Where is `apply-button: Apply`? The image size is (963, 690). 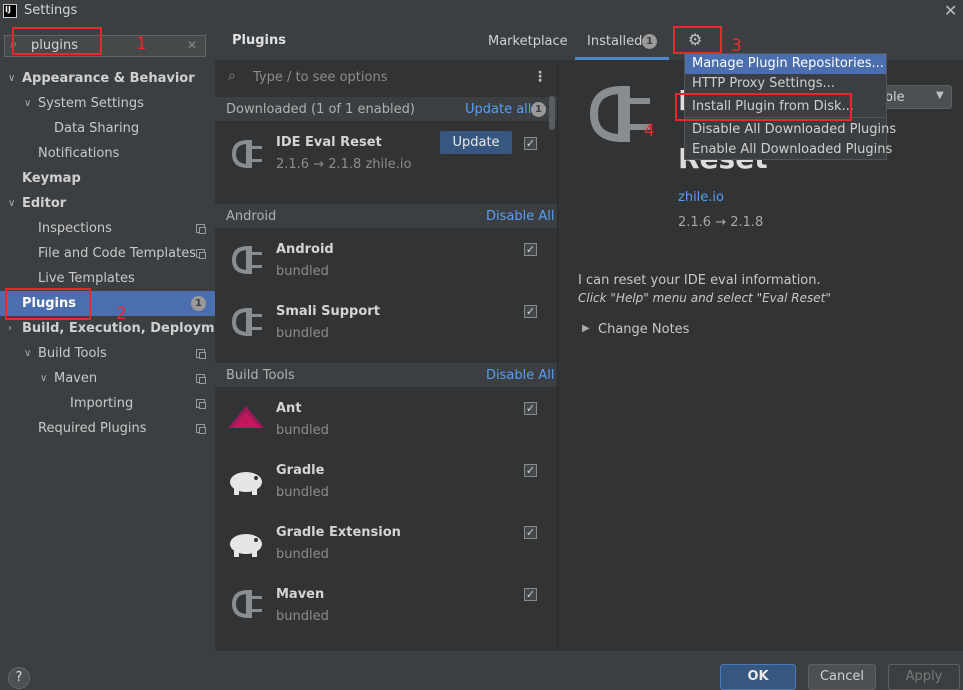
apply-button: Apply is located at coordinates (924, 677).